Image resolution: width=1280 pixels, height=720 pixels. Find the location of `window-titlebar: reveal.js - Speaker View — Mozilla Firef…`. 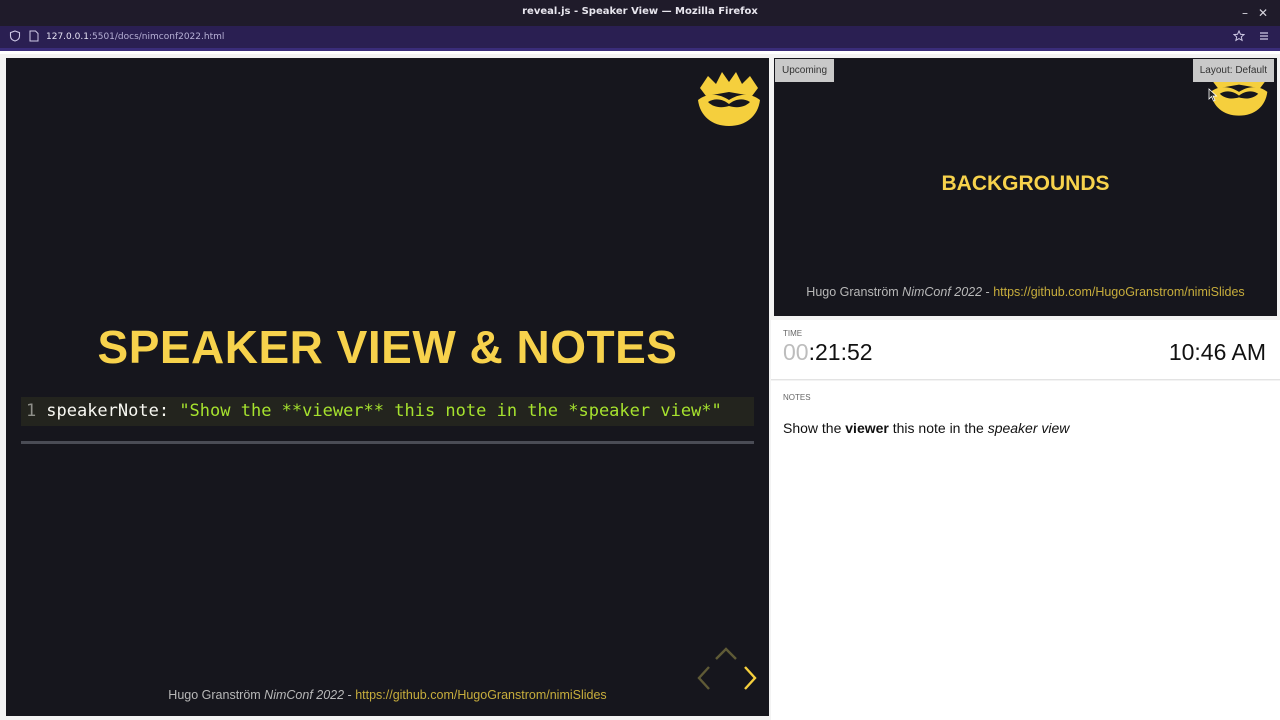

window-titlebar: reveal.js - Speaker View — Mozilla Firef… is located at coordinates (640, 13).